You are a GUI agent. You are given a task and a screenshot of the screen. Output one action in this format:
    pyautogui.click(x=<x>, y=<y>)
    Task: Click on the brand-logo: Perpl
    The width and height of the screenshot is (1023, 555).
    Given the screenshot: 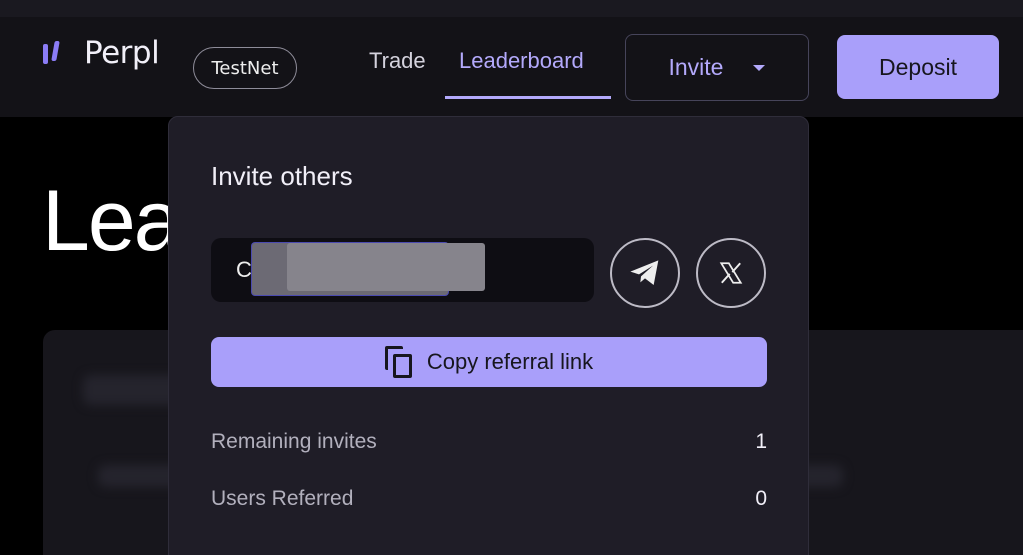 What is the action you would take?
    pyautogui.click(x=100, y=53)
    